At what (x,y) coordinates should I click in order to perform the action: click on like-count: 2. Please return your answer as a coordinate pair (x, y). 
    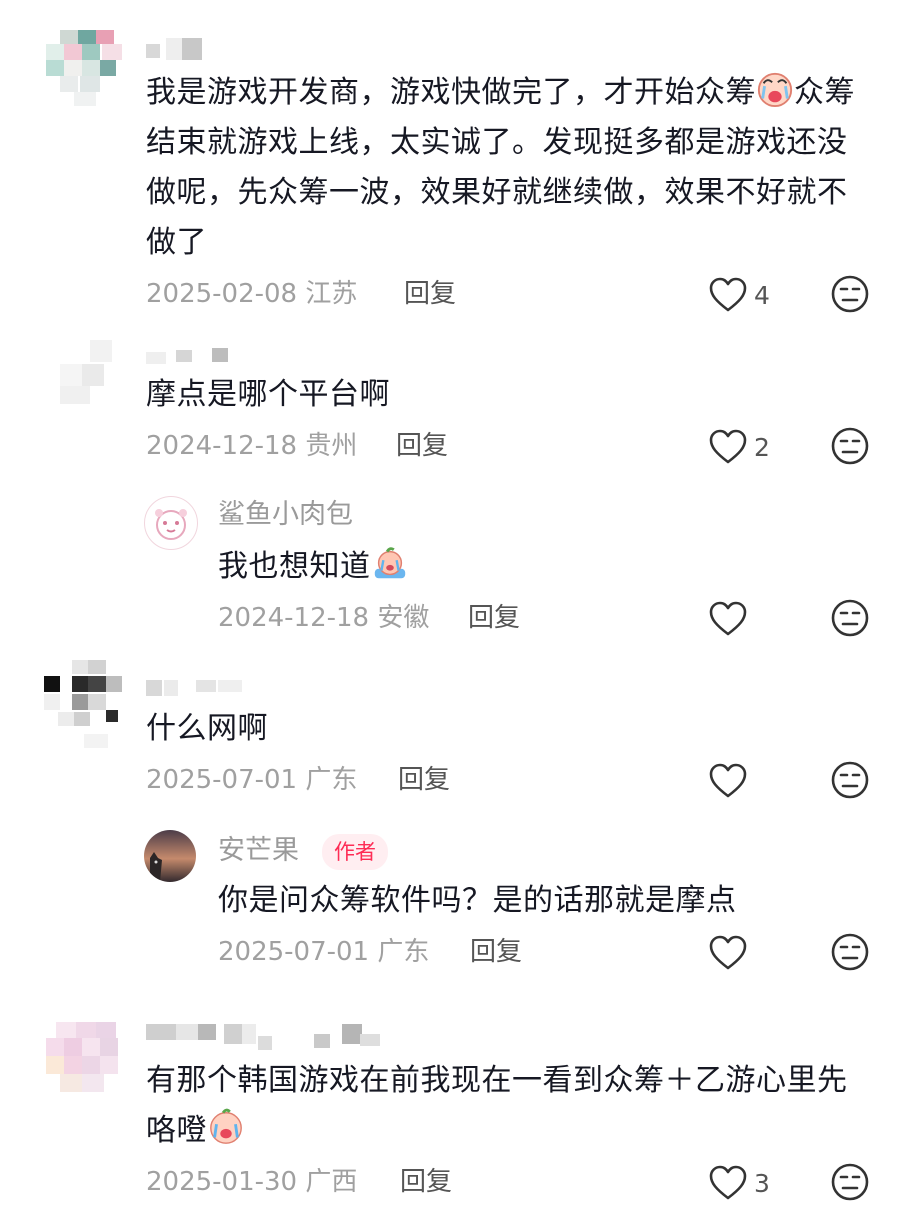
    Looking at the image, I should click on (762, 447).